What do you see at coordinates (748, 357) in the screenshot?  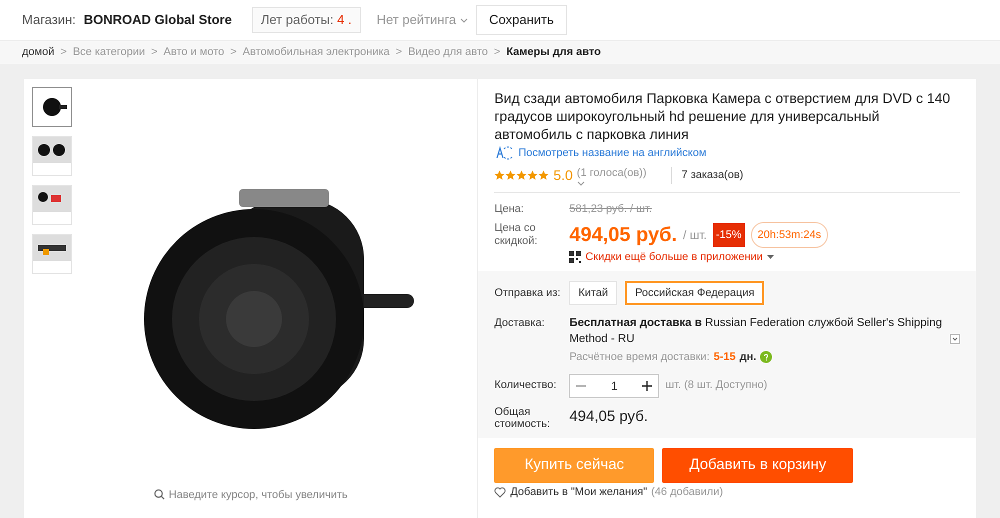 I see `delivery-unit: дн.` at bounding box center [748, 357].